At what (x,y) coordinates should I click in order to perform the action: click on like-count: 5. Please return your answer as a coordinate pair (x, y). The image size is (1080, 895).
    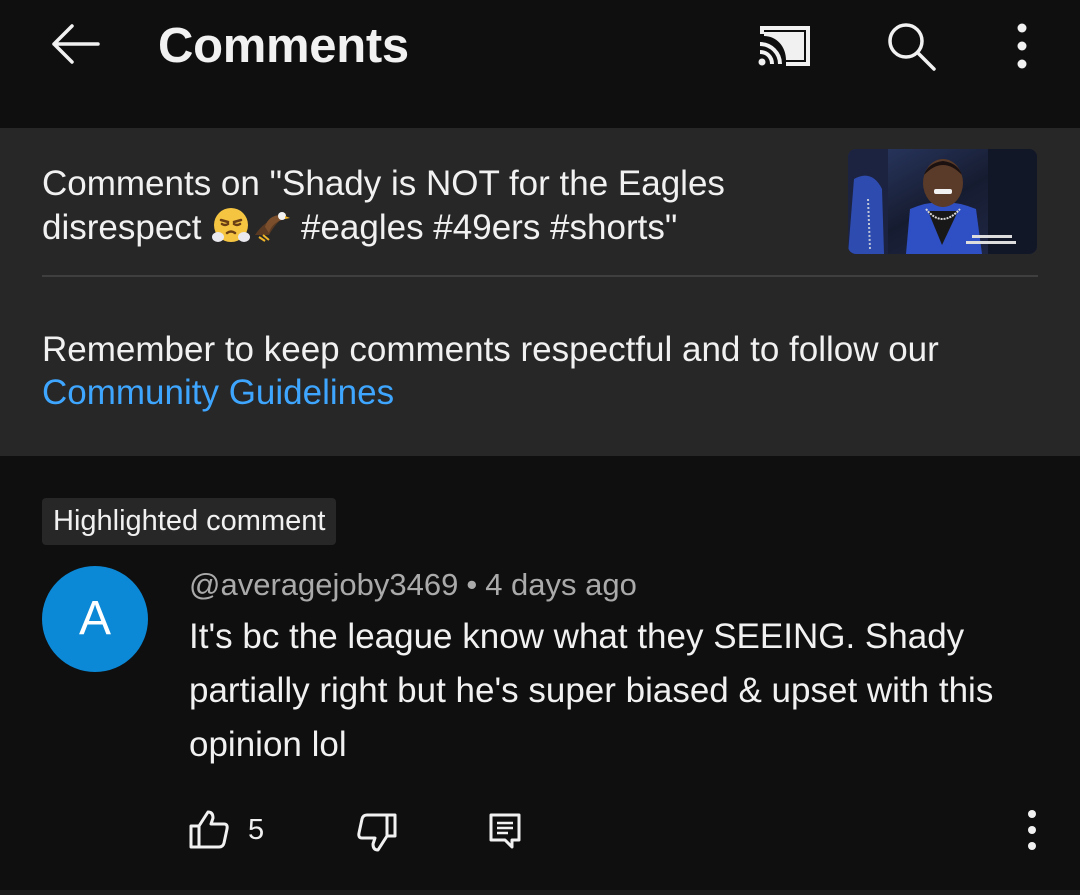
    Looking at the image, I should click on (256, 830).